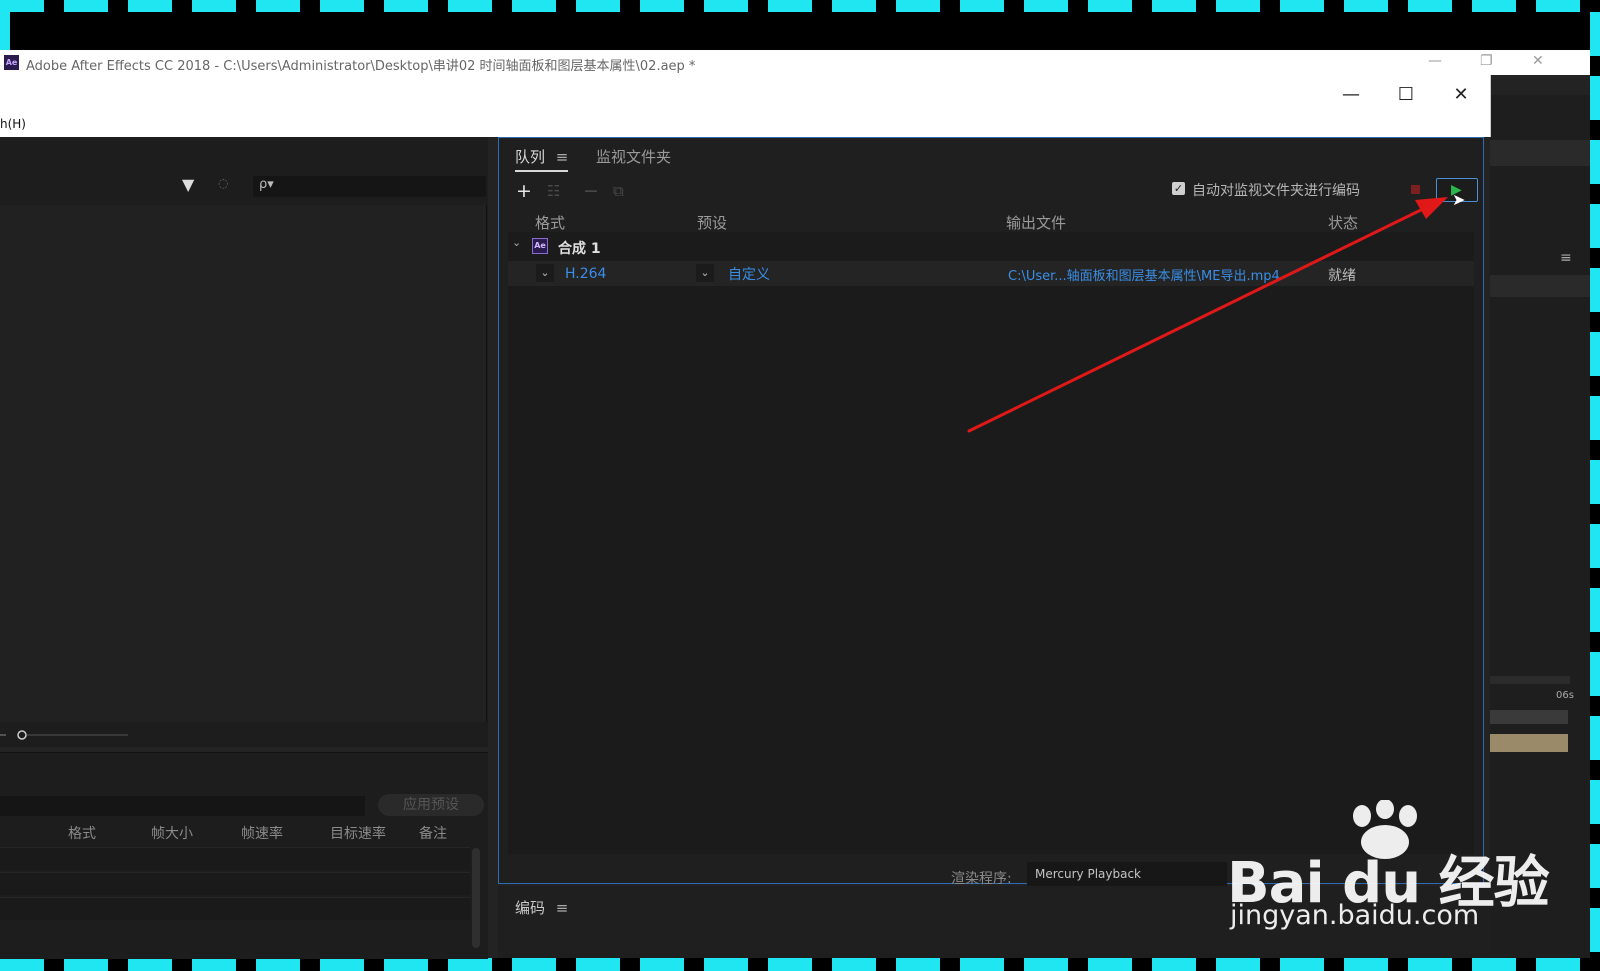 The height and width of the screenshot is (971, 1600). I want to click on chevron-down-icon: ⌄, so click(516, 242).